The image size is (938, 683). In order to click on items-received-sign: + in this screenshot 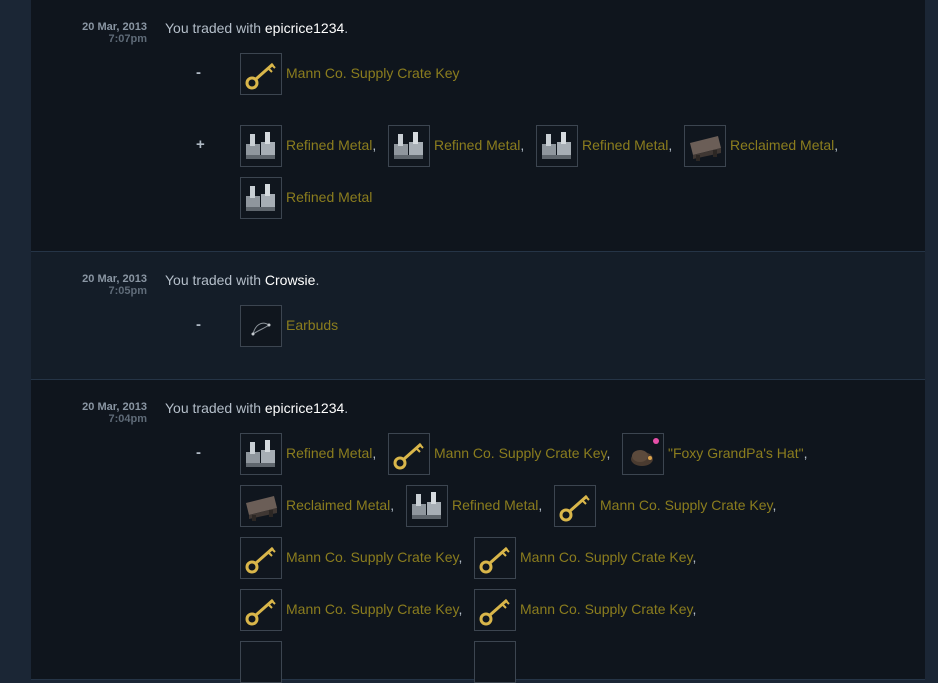, I will do `click(200, 144)`.